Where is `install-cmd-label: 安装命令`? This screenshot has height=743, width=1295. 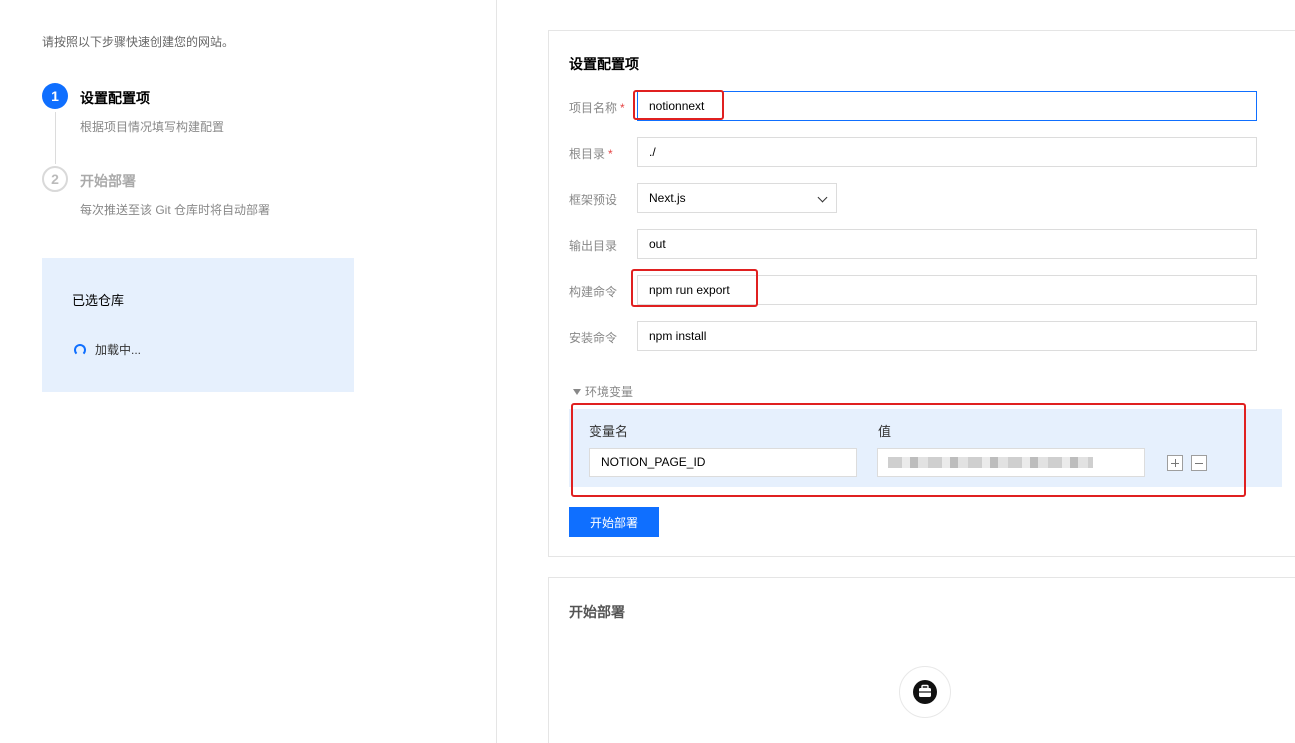
install-cmd-label: 安装命令 is located at coordinates (593, 338).